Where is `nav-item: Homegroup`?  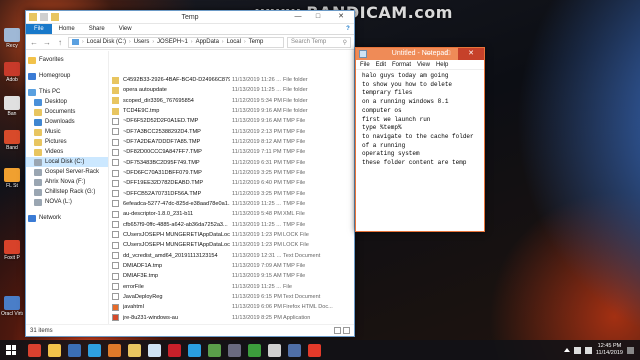
nav-item: Homegroup is located at coordinates (67, 76).